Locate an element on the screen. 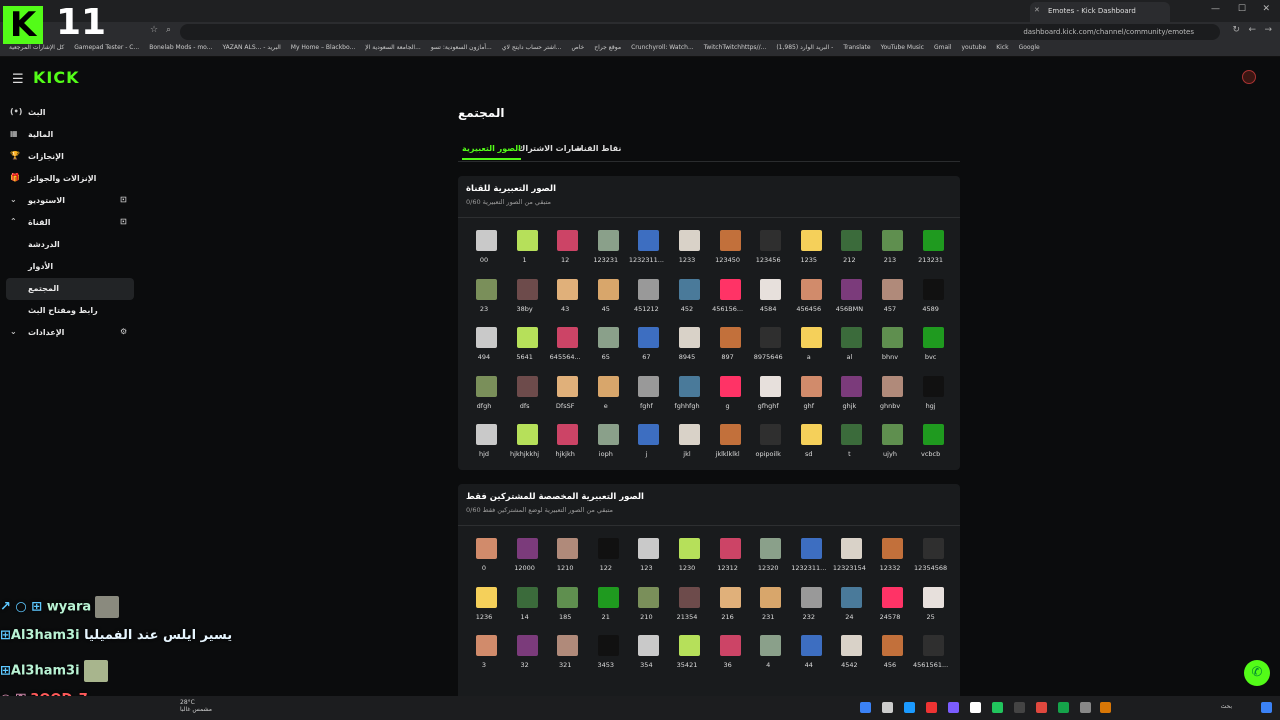 Image resolution: width=1280 pixels, height=720 pixels. emote-tile: 457 is located at coordinates (890, 296).